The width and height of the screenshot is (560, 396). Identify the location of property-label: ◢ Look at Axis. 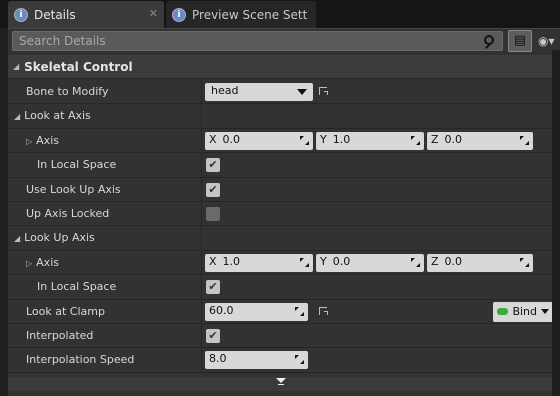
(52, 116).